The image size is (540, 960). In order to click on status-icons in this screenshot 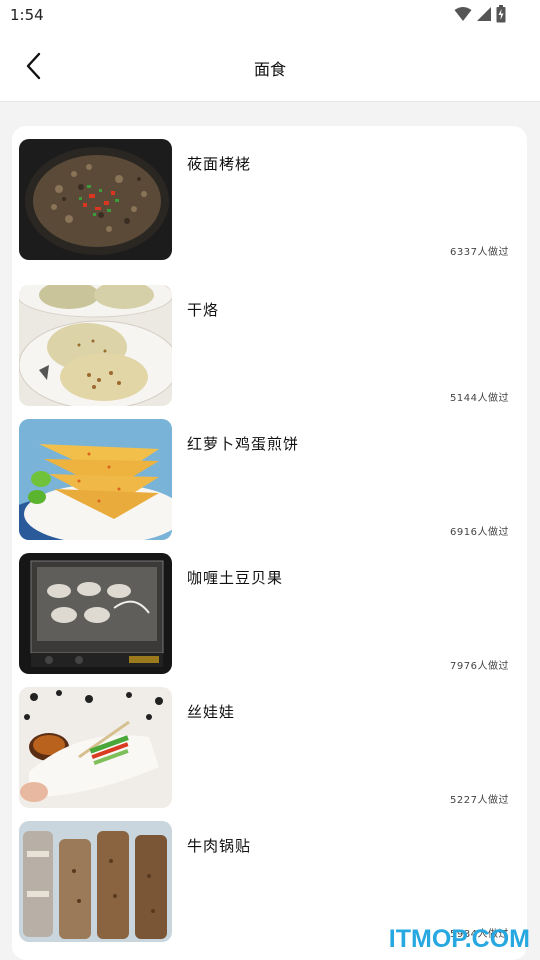, I will do `click(480, 14)`.